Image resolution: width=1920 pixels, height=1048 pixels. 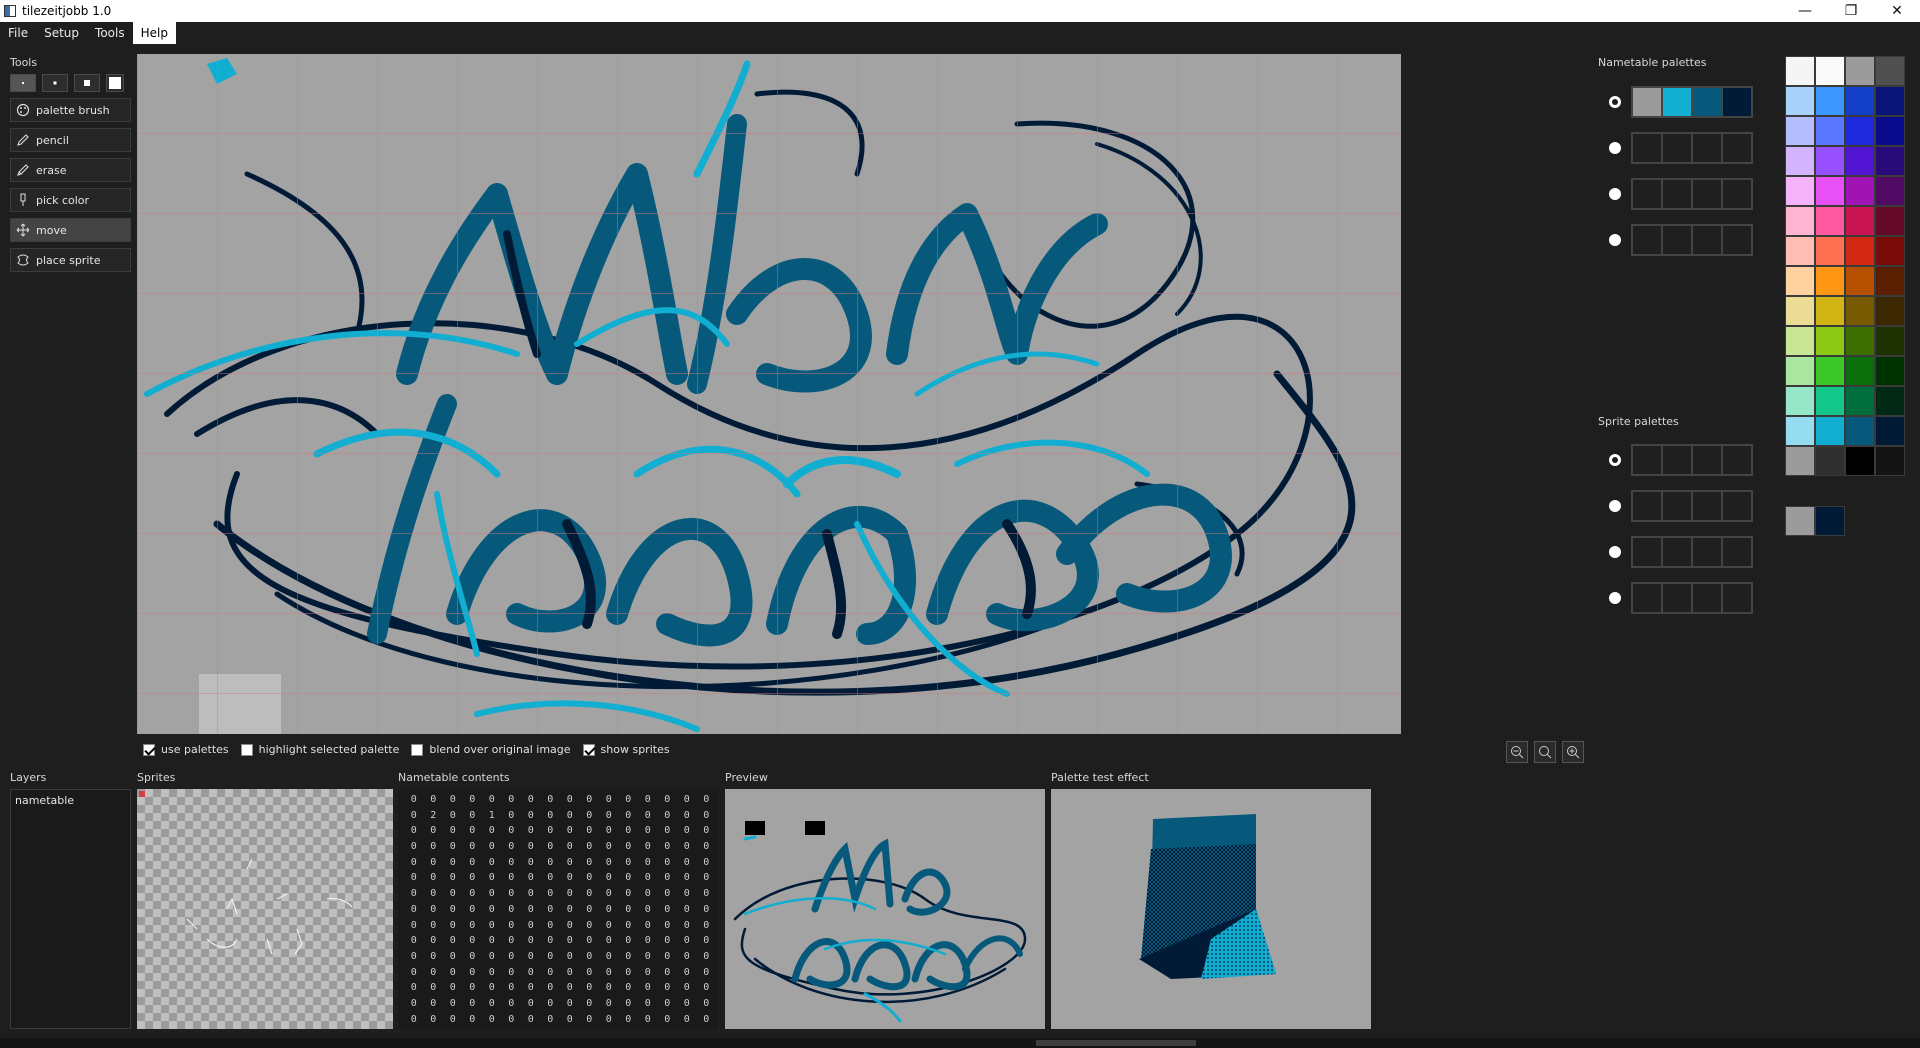 I want to click on sprite-palette-radio, so click(x=1615, y=598).